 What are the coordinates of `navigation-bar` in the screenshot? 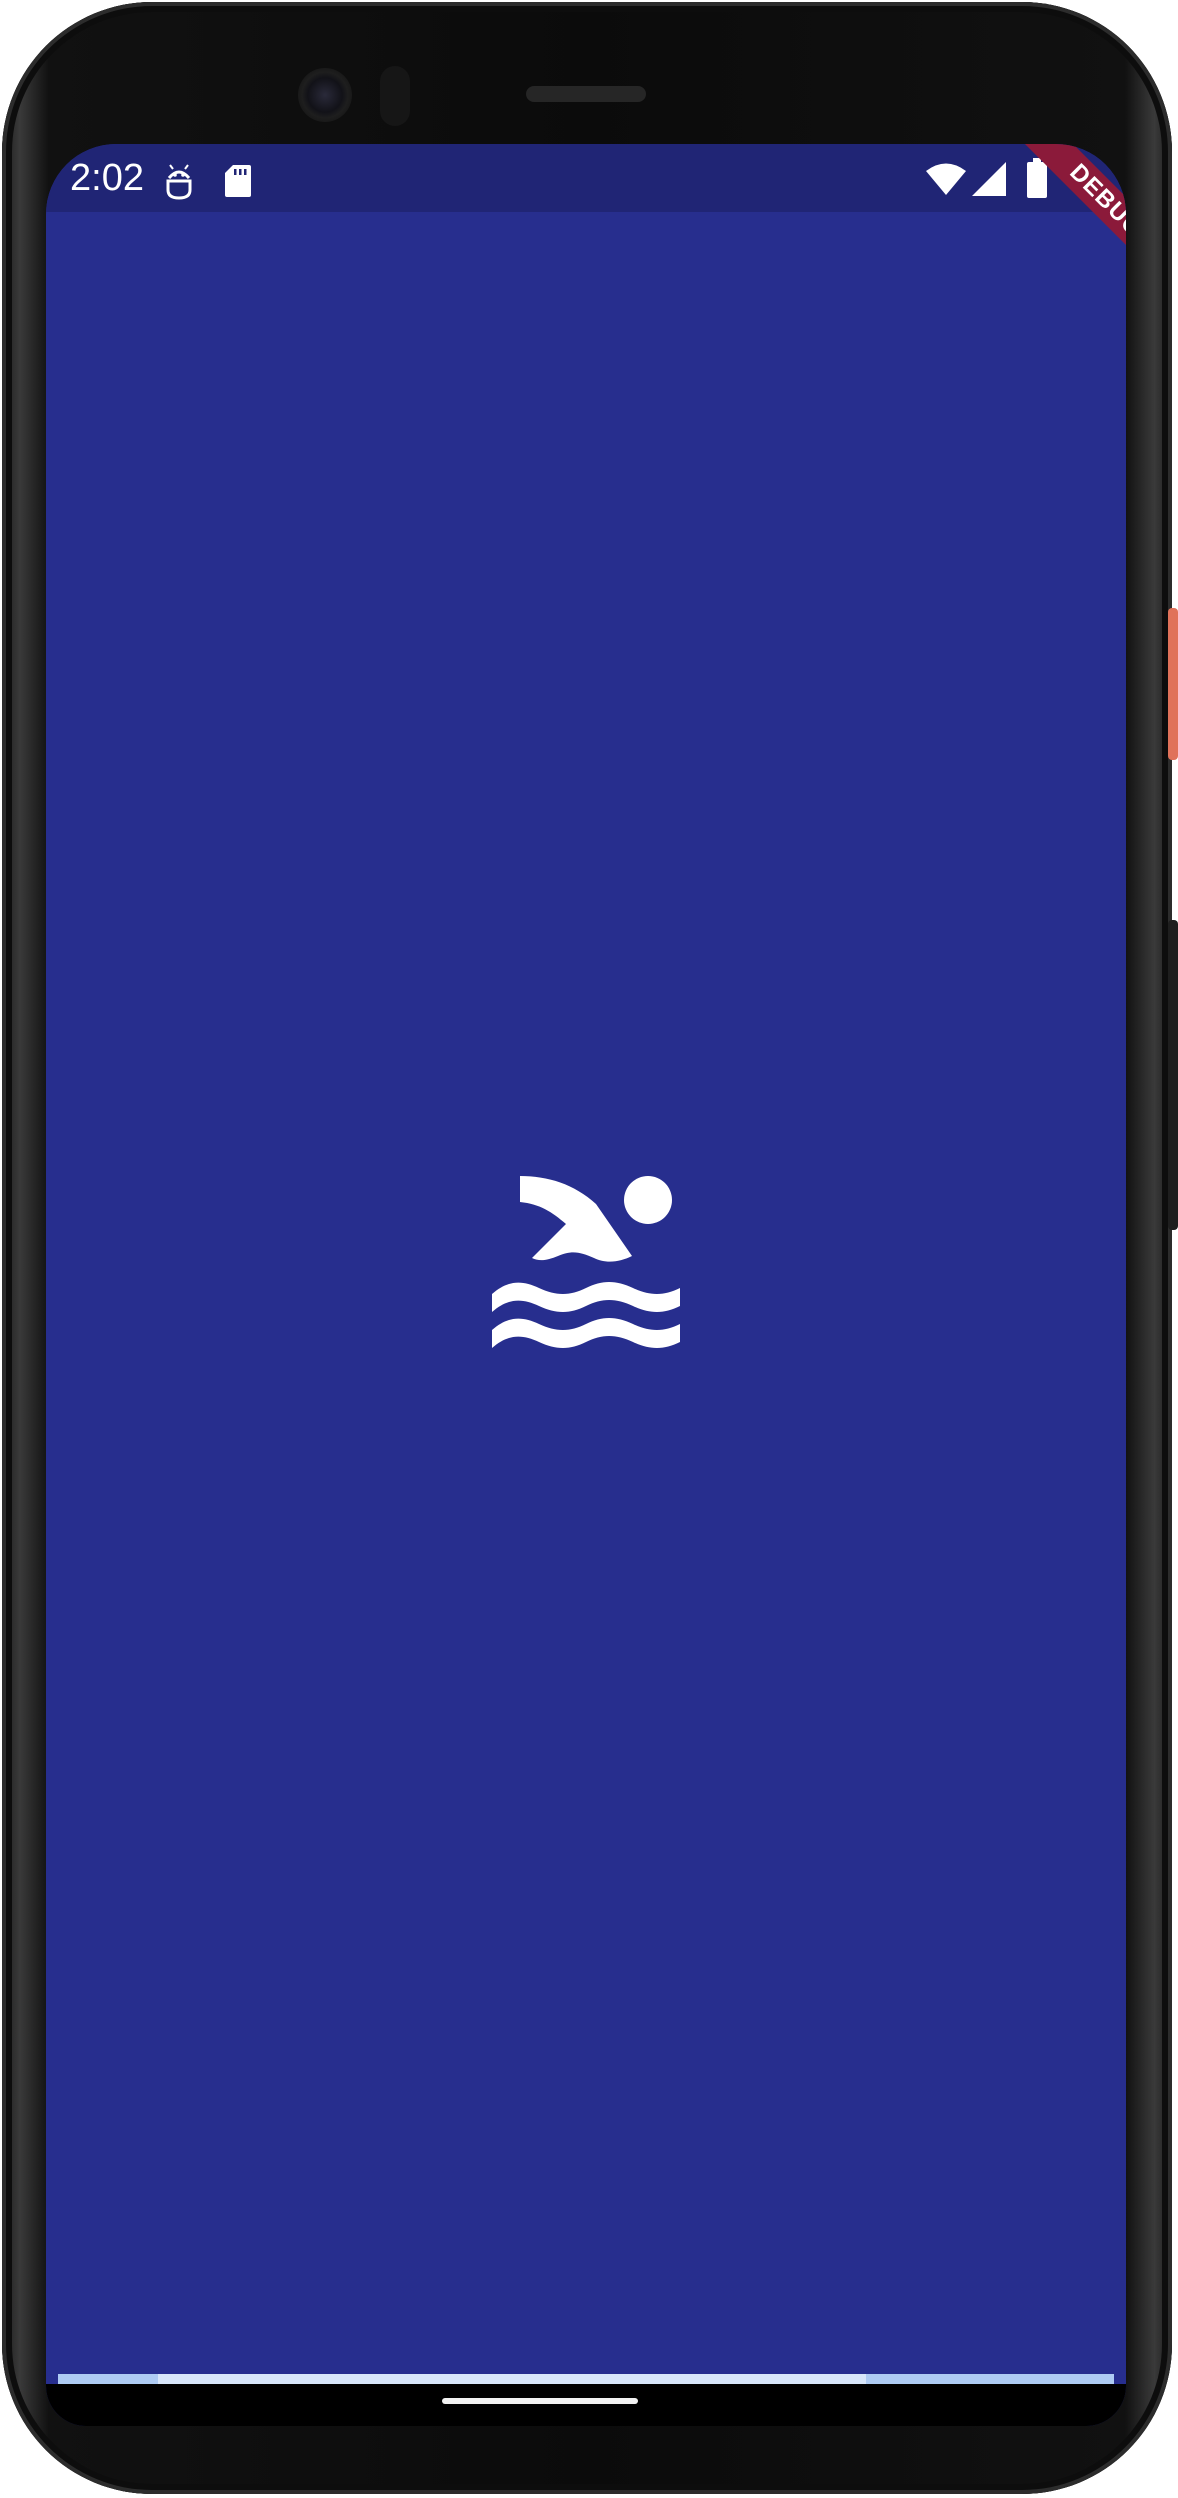 It's located at (586, 2405).